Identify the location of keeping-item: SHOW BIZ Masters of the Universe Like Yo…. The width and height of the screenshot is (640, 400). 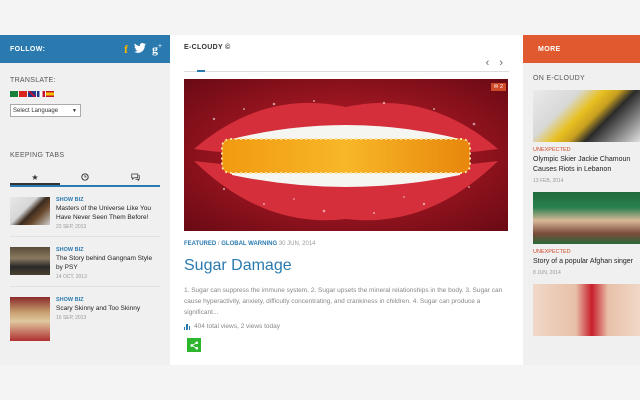
(85, 217).